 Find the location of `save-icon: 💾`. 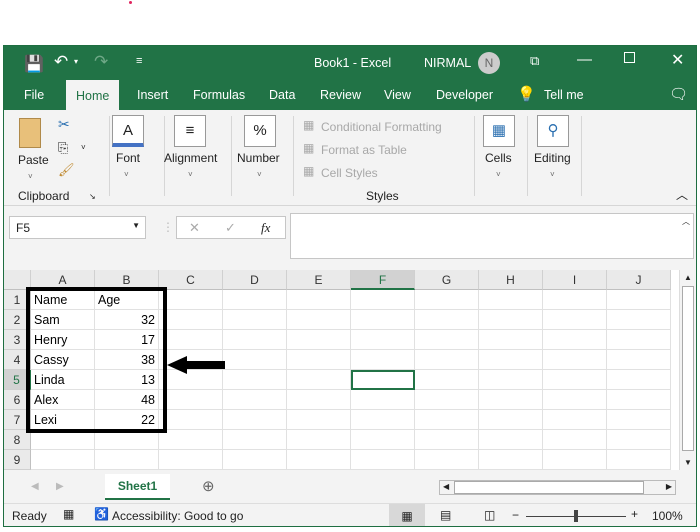

save-icon: 💾 is located at coordinates (34, 64).